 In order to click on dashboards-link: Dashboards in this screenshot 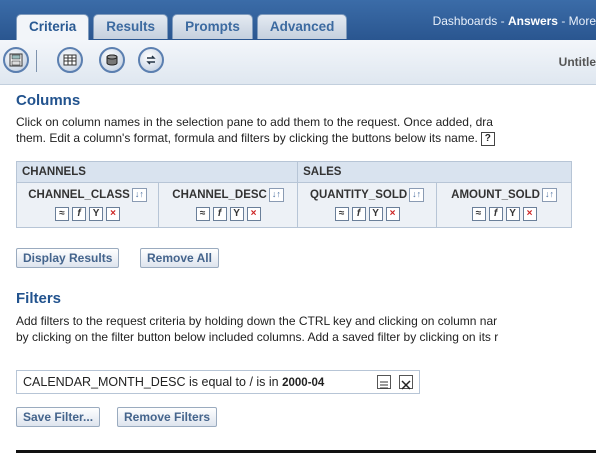, I will do `click(465, 21)`.